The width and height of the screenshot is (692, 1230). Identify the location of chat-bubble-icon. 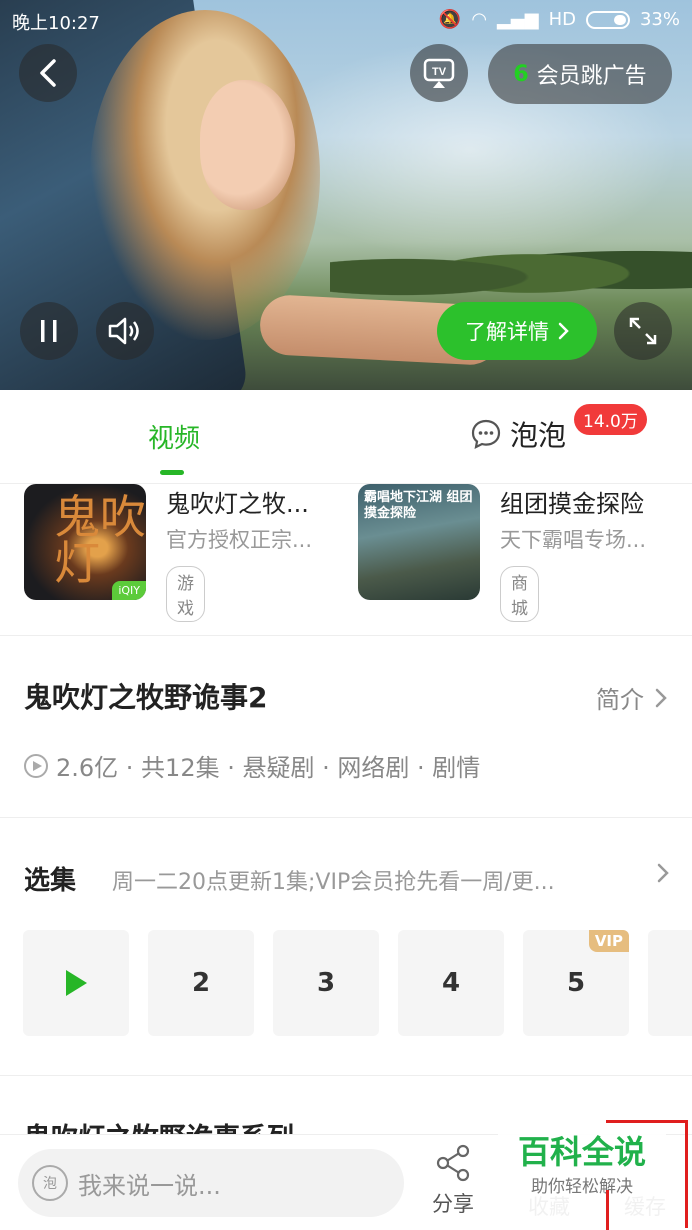
(486, 434).